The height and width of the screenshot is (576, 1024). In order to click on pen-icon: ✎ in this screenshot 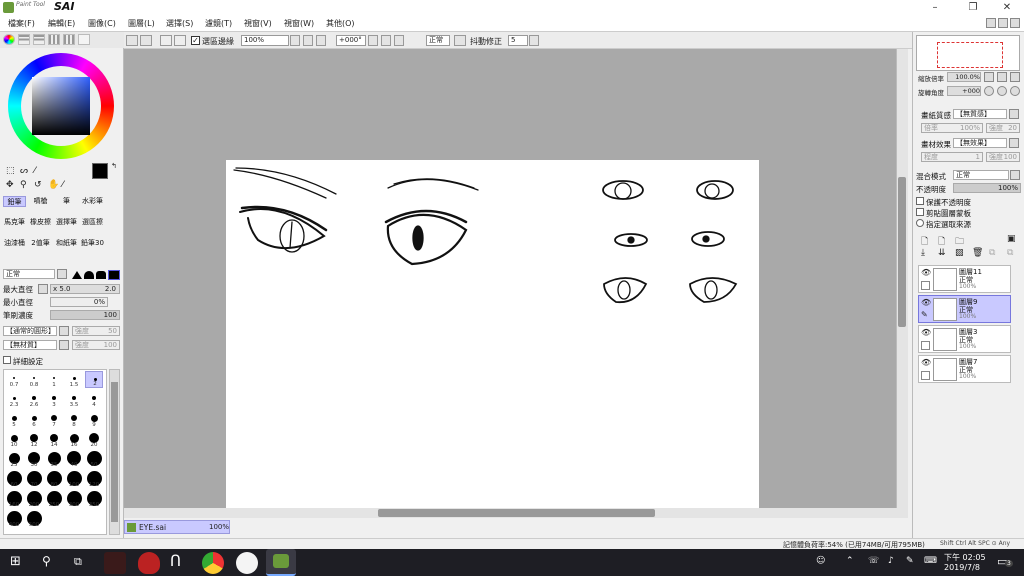, I will do `click(910, 561)`.